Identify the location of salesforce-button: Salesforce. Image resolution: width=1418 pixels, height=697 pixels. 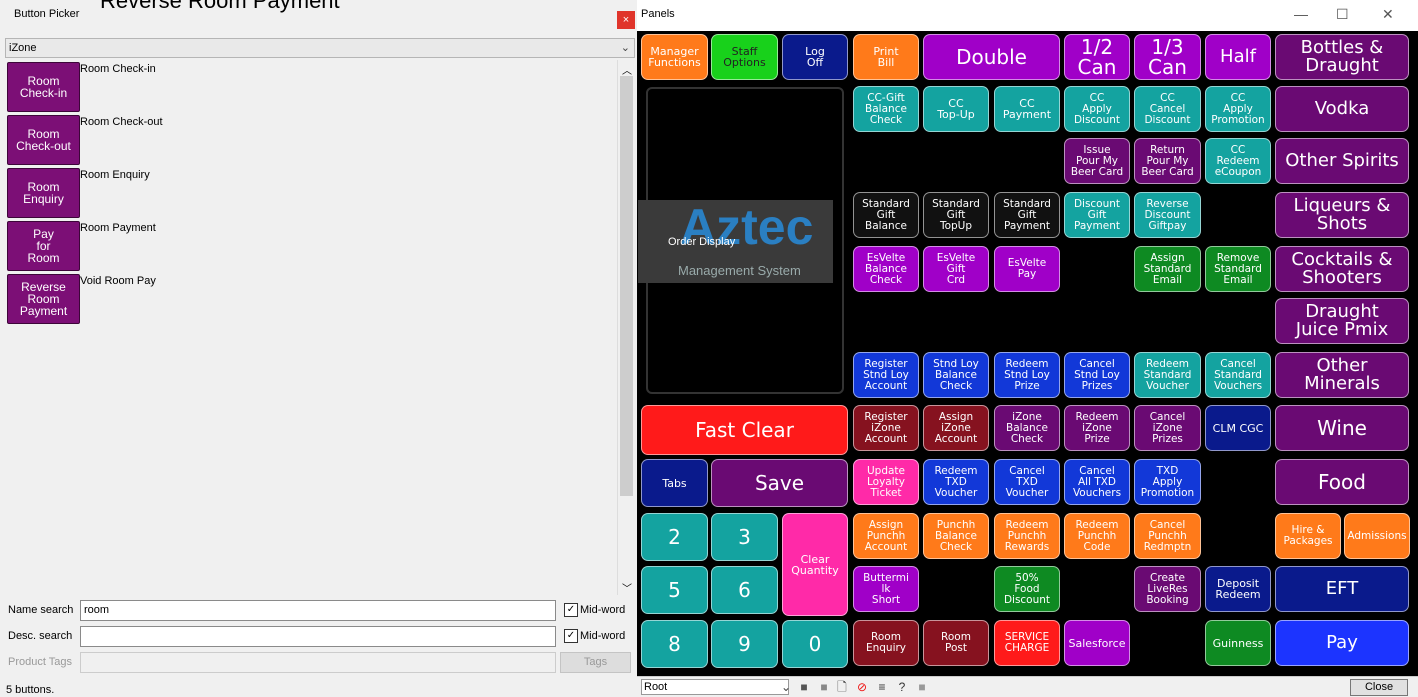
(1097, 643).